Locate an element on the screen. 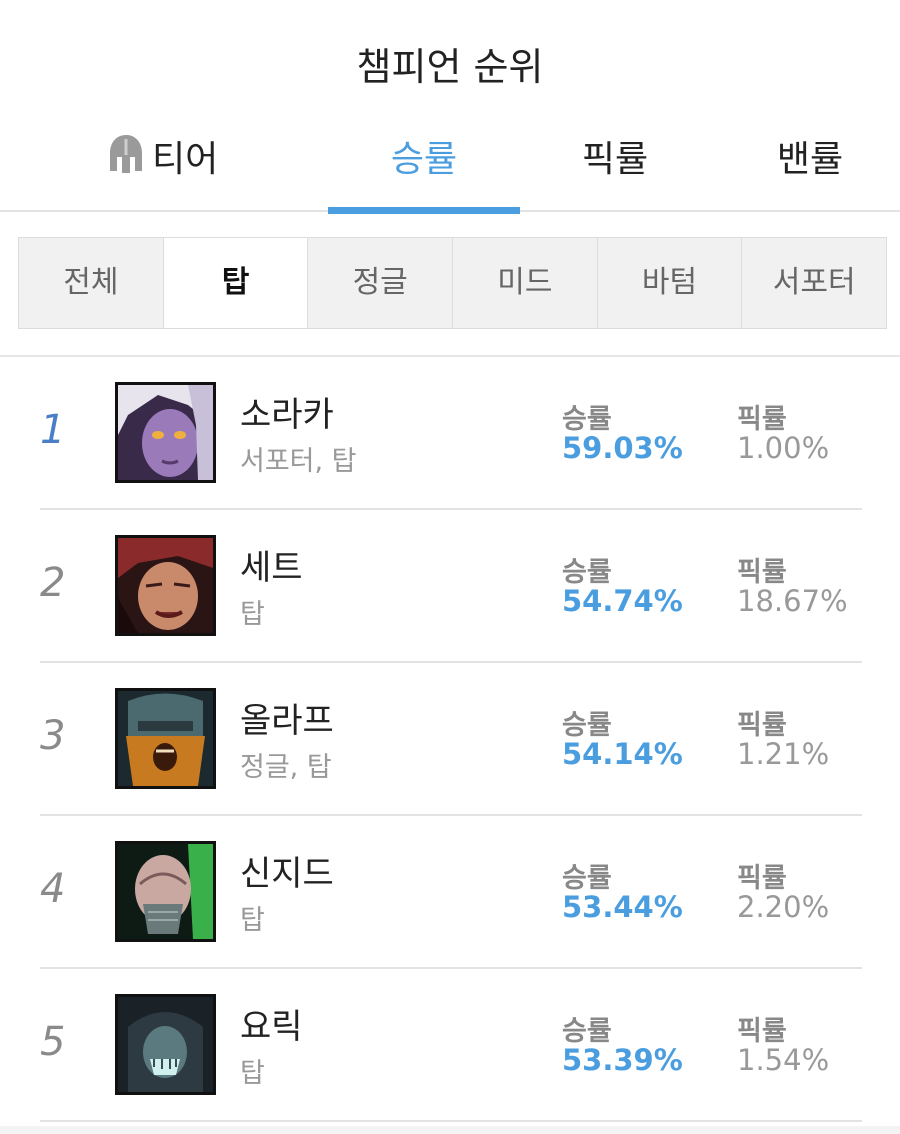 This screenshot has height=1134, width=900. champion-name: 세트 is located at coordinates (271, 568).